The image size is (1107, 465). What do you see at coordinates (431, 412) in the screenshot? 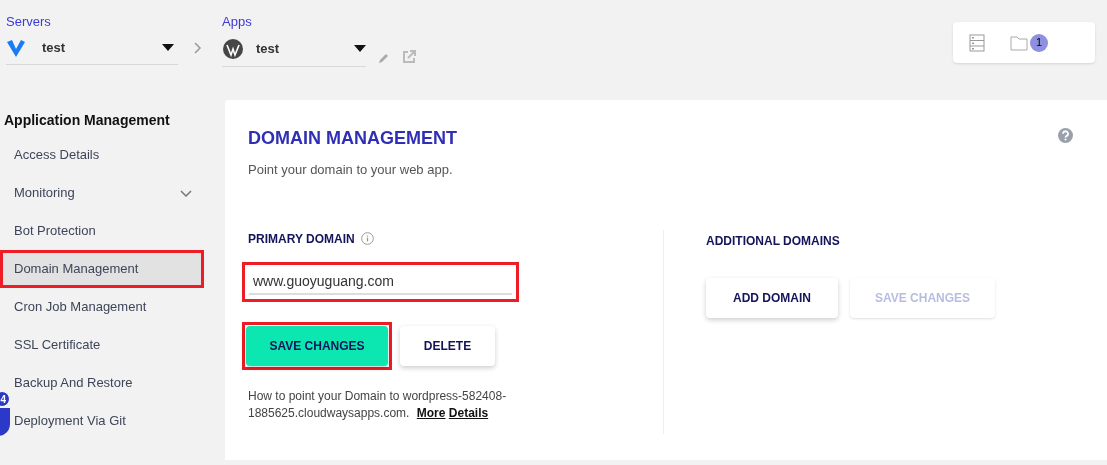
I see `more-details-link: More` at bounding box center [431, 412].